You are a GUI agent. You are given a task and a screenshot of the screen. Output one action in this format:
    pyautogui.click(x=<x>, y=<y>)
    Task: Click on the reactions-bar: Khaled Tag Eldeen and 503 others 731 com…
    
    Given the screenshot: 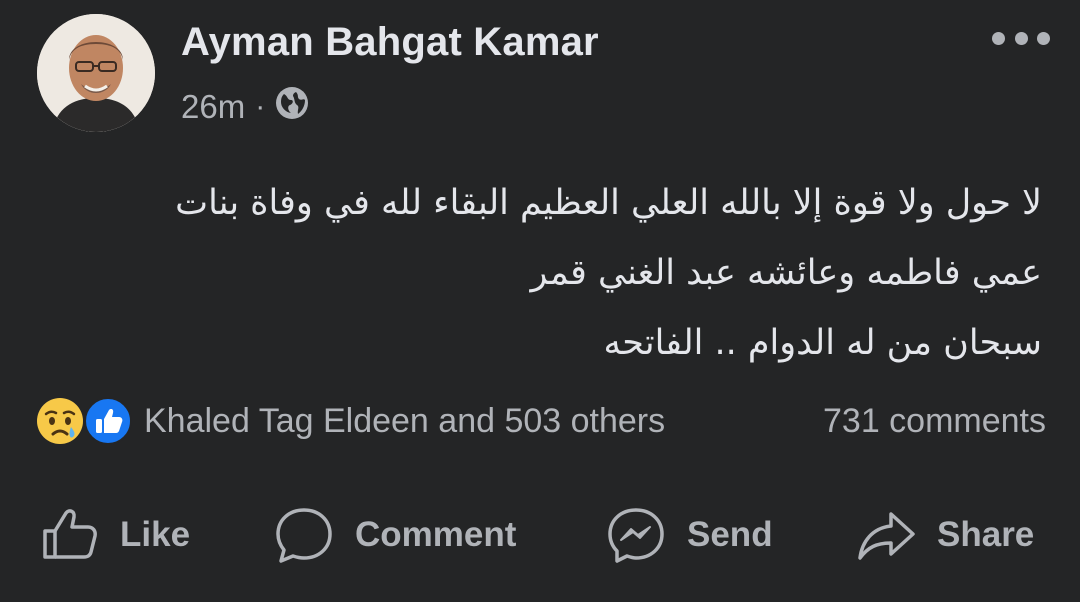 What is the action you would take?
    pyautogui.click(x=541, y=421)
    